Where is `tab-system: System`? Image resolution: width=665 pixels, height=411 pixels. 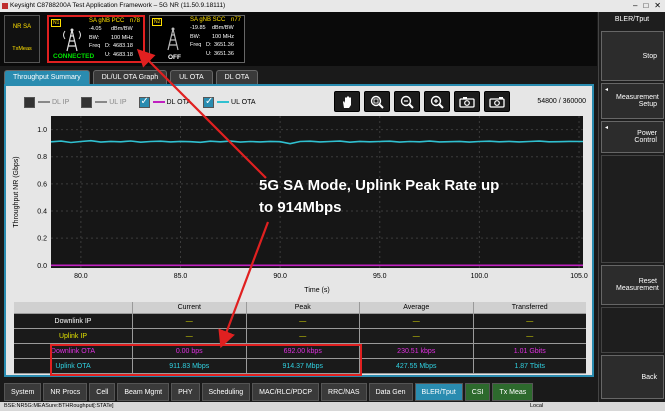 tab-system: System is located at coordinates (23, 392).